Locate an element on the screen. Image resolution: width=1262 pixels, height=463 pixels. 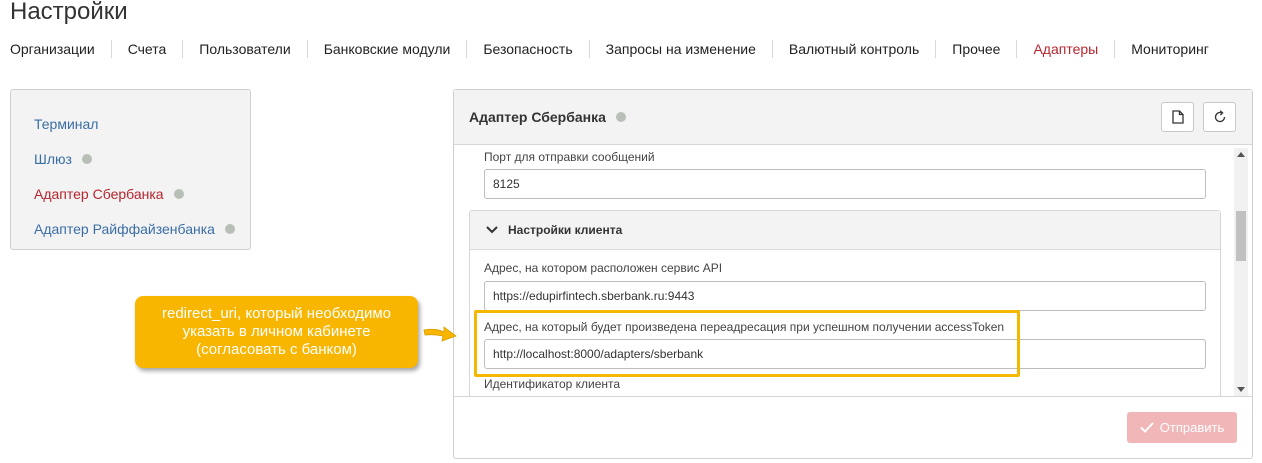
tab-currency-control: Валютный контроль is located at coordinates (853, 49).